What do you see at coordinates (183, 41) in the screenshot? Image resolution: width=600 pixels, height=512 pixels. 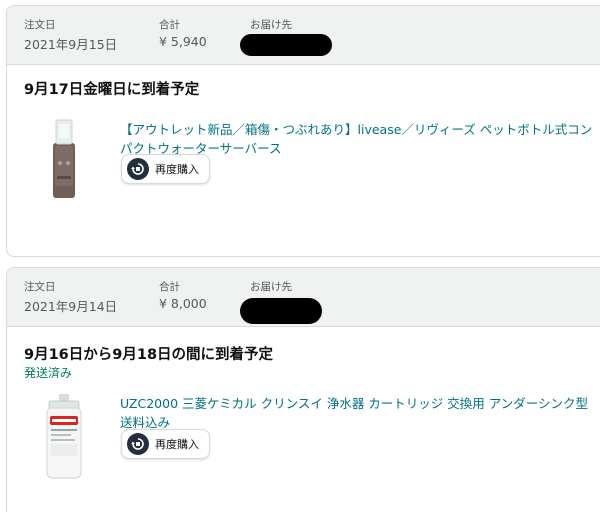 I see `order-total: ¥ 5,940` at bounding box center [183, 41].